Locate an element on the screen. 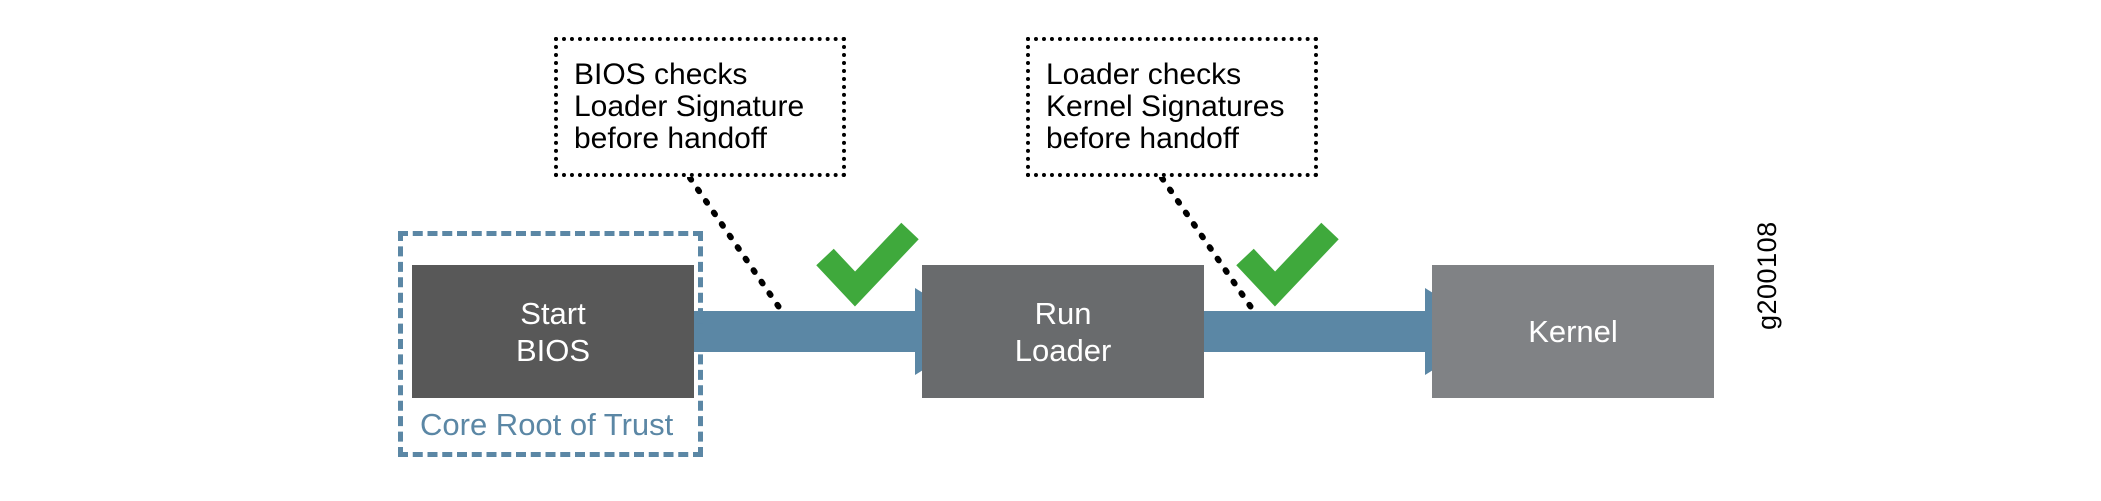  callout-loader-line-1: Loader checks is located at coordinates (1144, 74).